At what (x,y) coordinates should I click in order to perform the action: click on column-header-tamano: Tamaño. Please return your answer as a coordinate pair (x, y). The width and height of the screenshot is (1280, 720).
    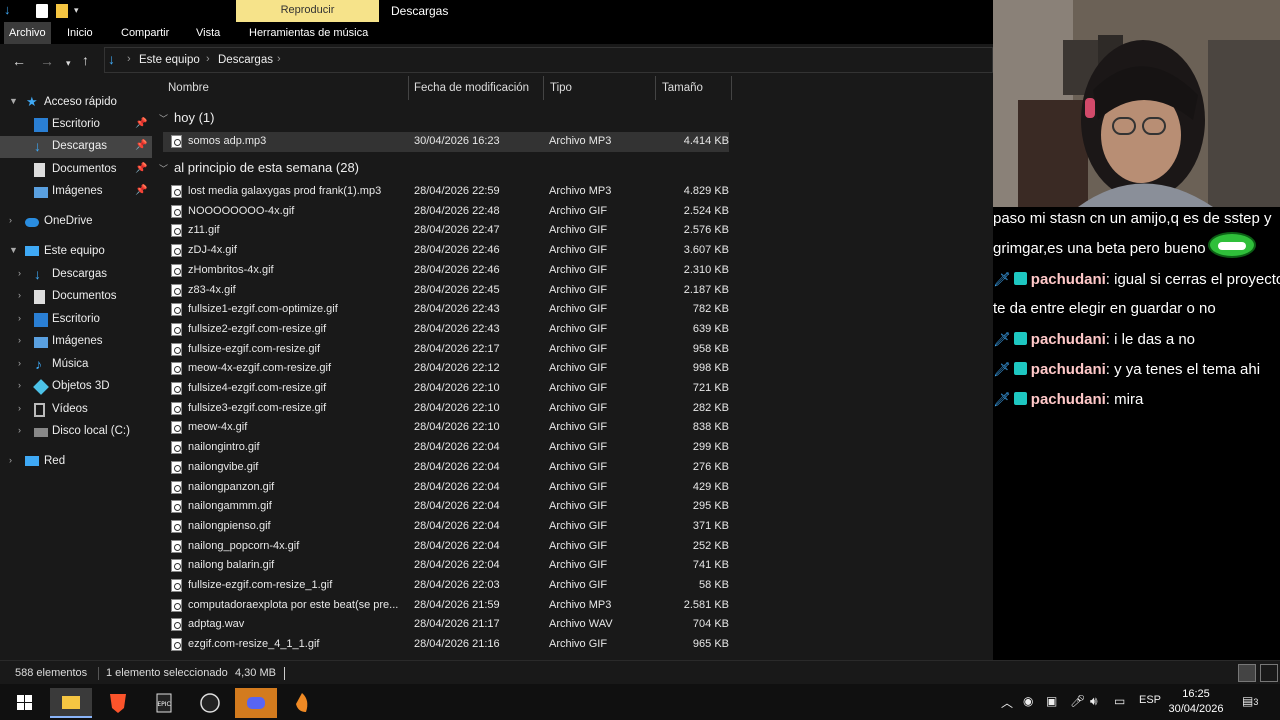
    Looking at the image, I should click on (682, 88).